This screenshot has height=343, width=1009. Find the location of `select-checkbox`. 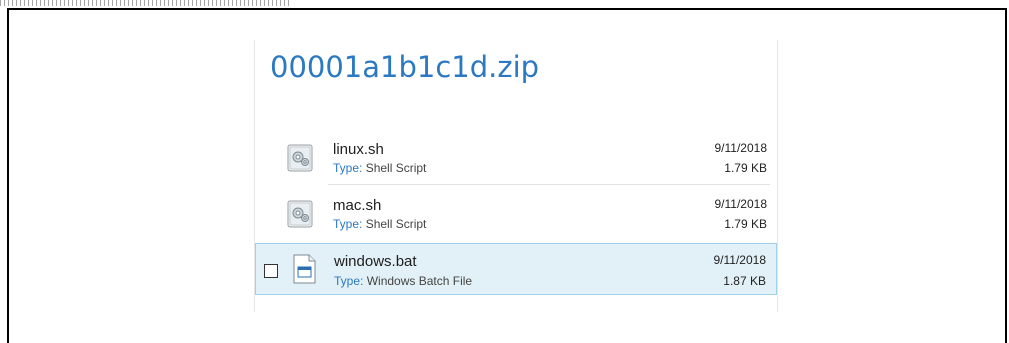

select-checkbox is located at coordinates (271, 271).